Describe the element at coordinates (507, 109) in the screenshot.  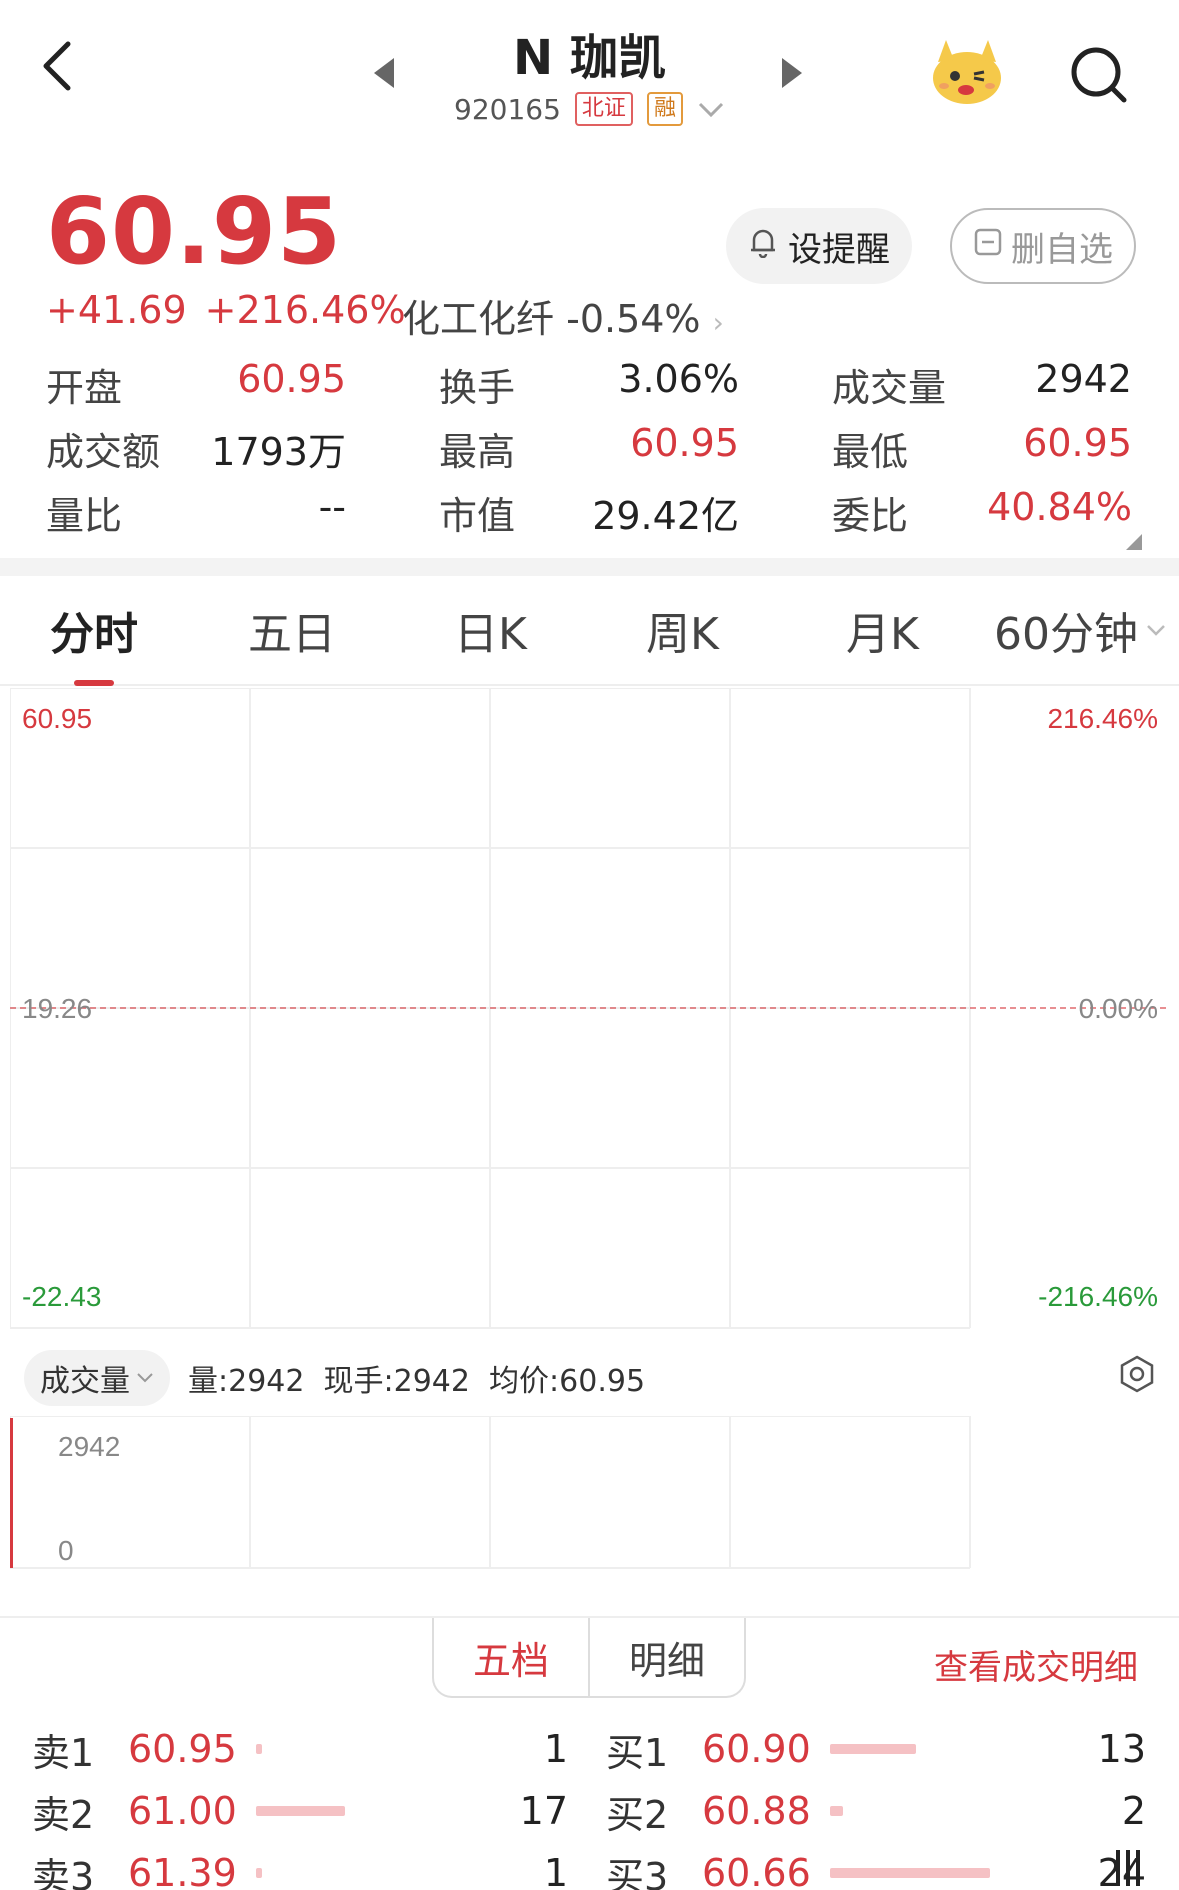
I see `stock-code: 920165` at that location.